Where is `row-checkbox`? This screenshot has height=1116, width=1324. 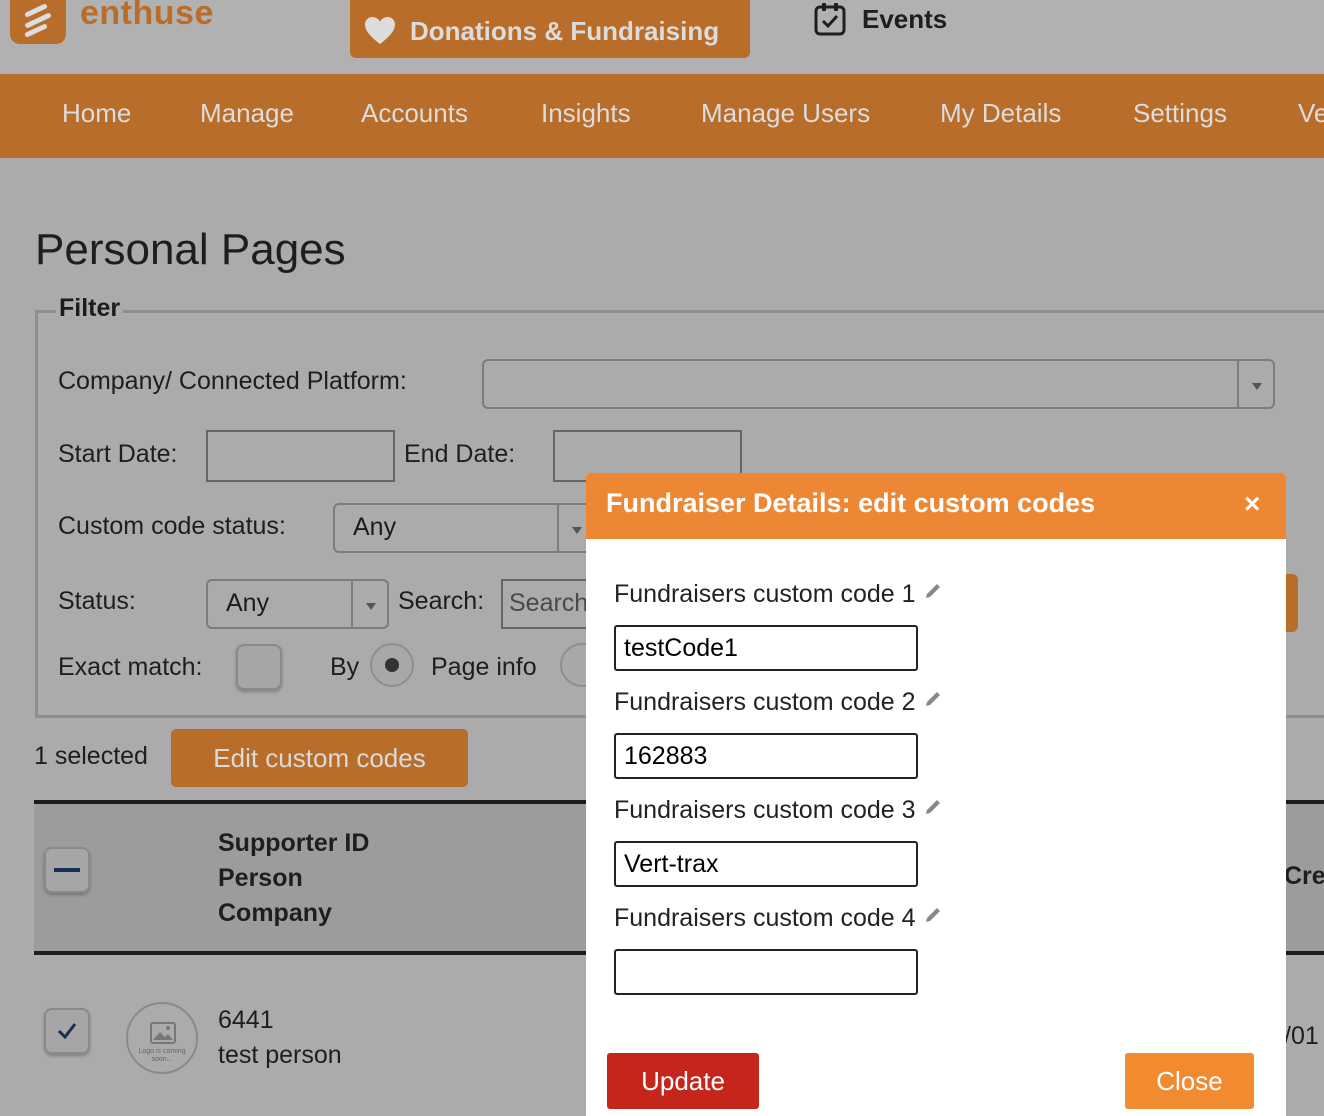 row-checkbox is located at coordinates (67, 1031).